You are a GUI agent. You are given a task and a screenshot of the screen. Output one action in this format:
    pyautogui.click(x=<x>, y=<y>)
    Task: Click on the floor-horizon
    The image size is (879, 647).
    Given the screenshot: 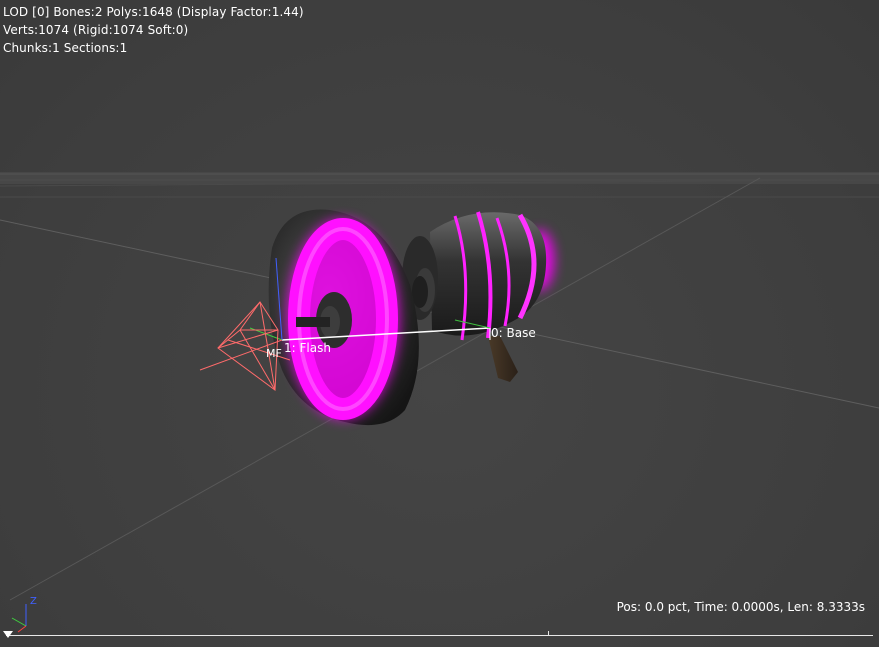 What is the action you would take?
    pyautogui.click(x=439, y=185)
    